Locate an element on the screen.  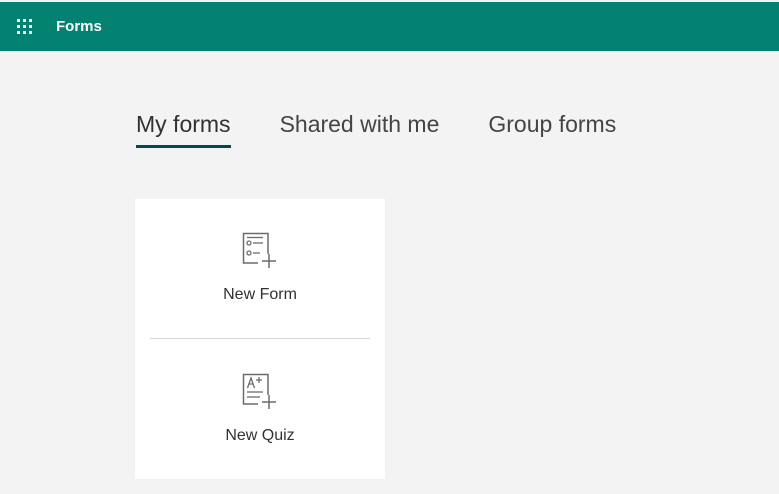
new-quiz-label: New Quiz is located at coordinates (260, 435).